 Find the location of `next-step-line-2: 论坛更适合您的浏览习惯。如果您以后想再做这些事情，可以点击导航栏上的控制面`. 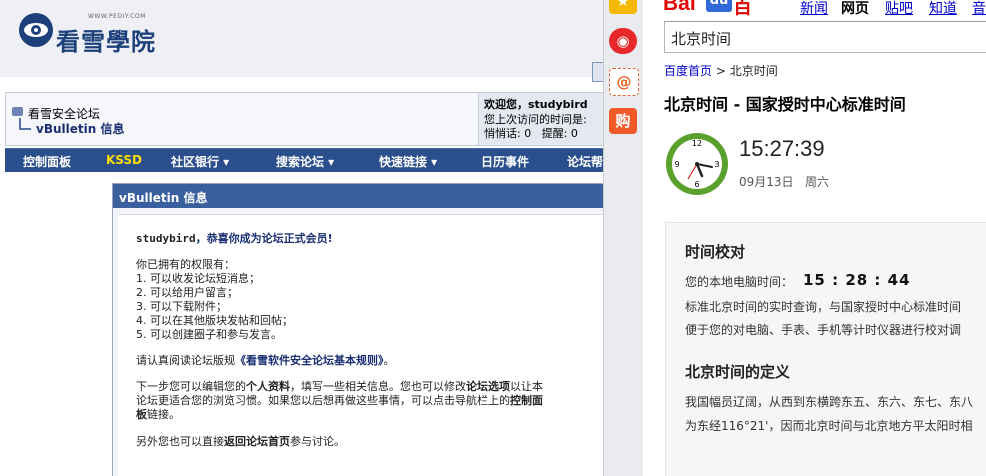

next-step-line-2: 论坛更适合您的浏览习惯。如果您以后想再做这些事情，可以点击导航栏上的控制面 is located at coordinates (339, 400).